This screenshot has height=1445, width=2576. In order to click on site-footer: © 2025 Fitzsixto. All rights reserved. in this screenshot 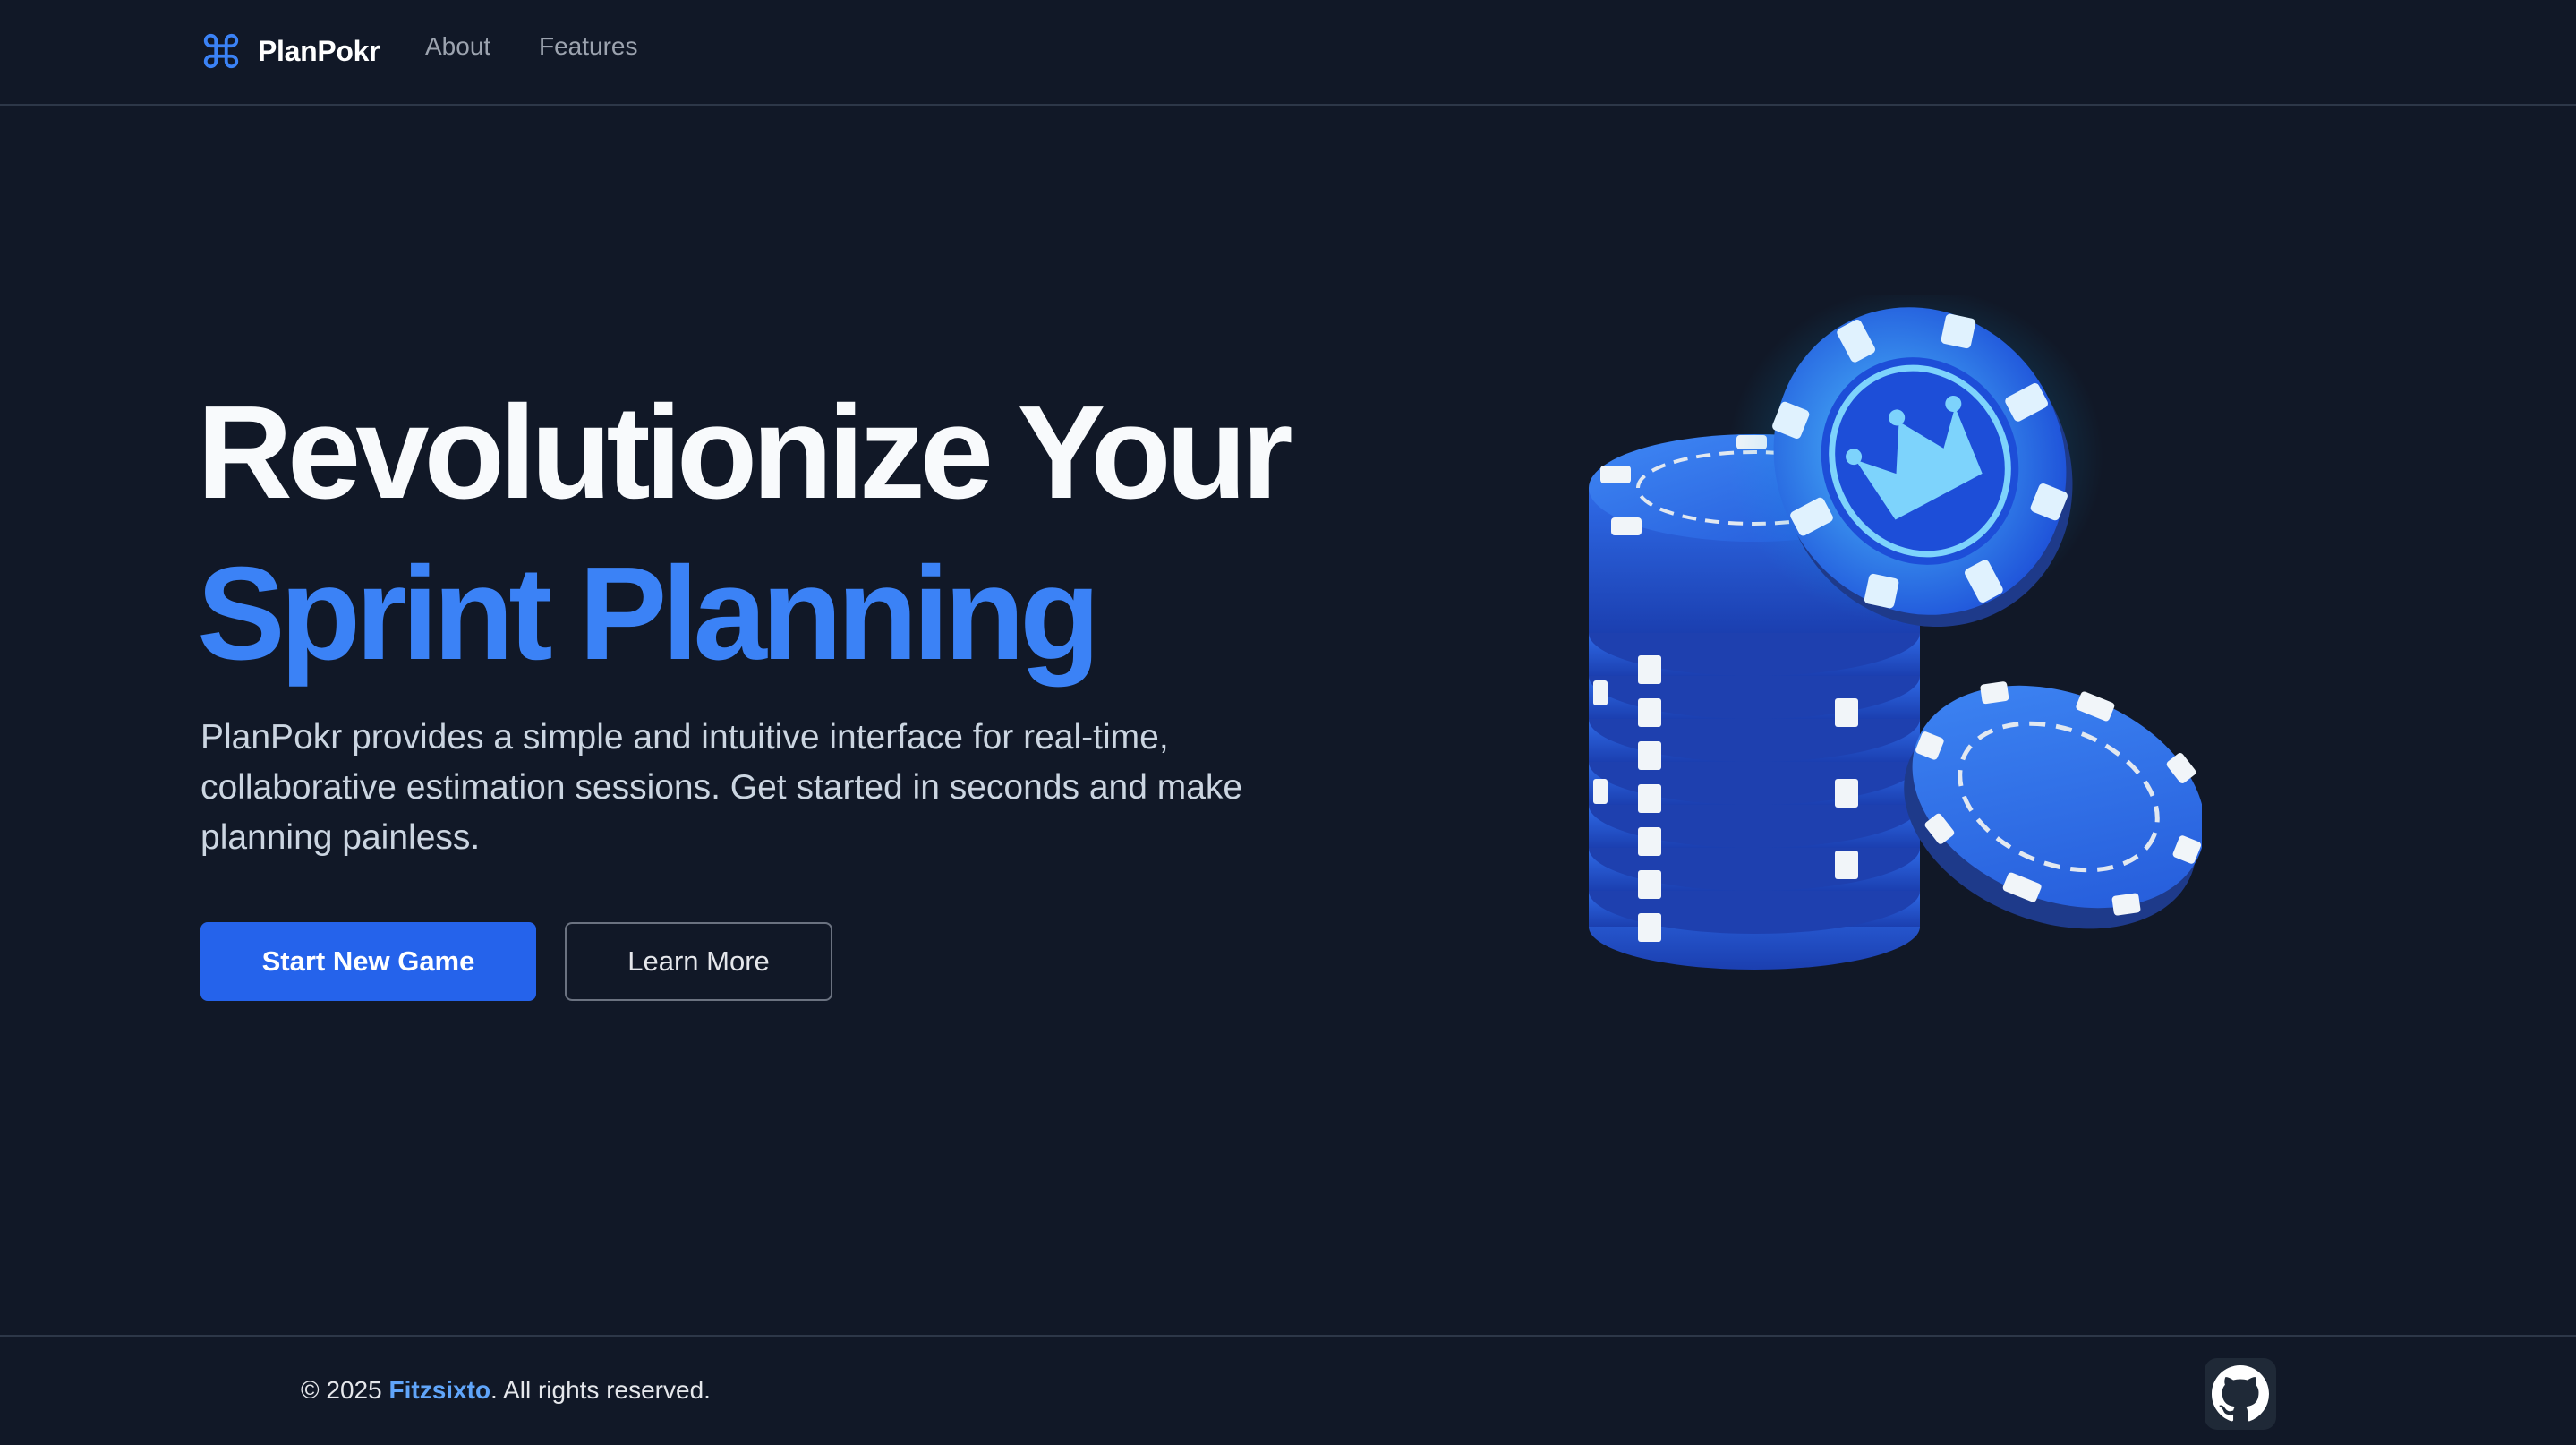, I will do `click(1288, 1390)`.